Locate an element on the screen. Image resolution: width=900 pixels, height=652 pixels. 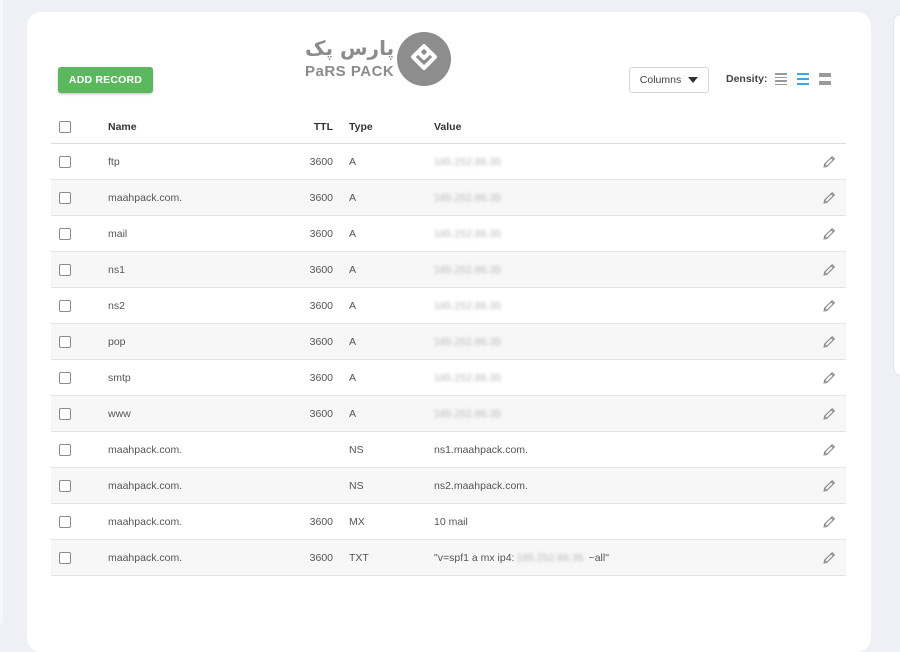
record-value-prefix: "v=spf1 a mx ip4: is located at coordinates (474, 557).